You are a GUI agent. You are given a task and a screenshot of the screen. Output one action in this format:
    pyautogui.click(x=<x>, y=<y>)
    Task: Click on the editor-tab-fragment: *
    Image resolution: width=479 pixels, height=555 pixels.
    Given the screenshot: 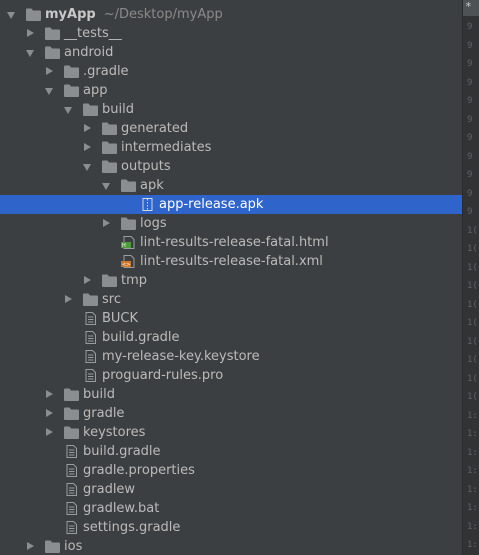 What is the action you would take?
    pyautogui.click(x=471, y=8)
    